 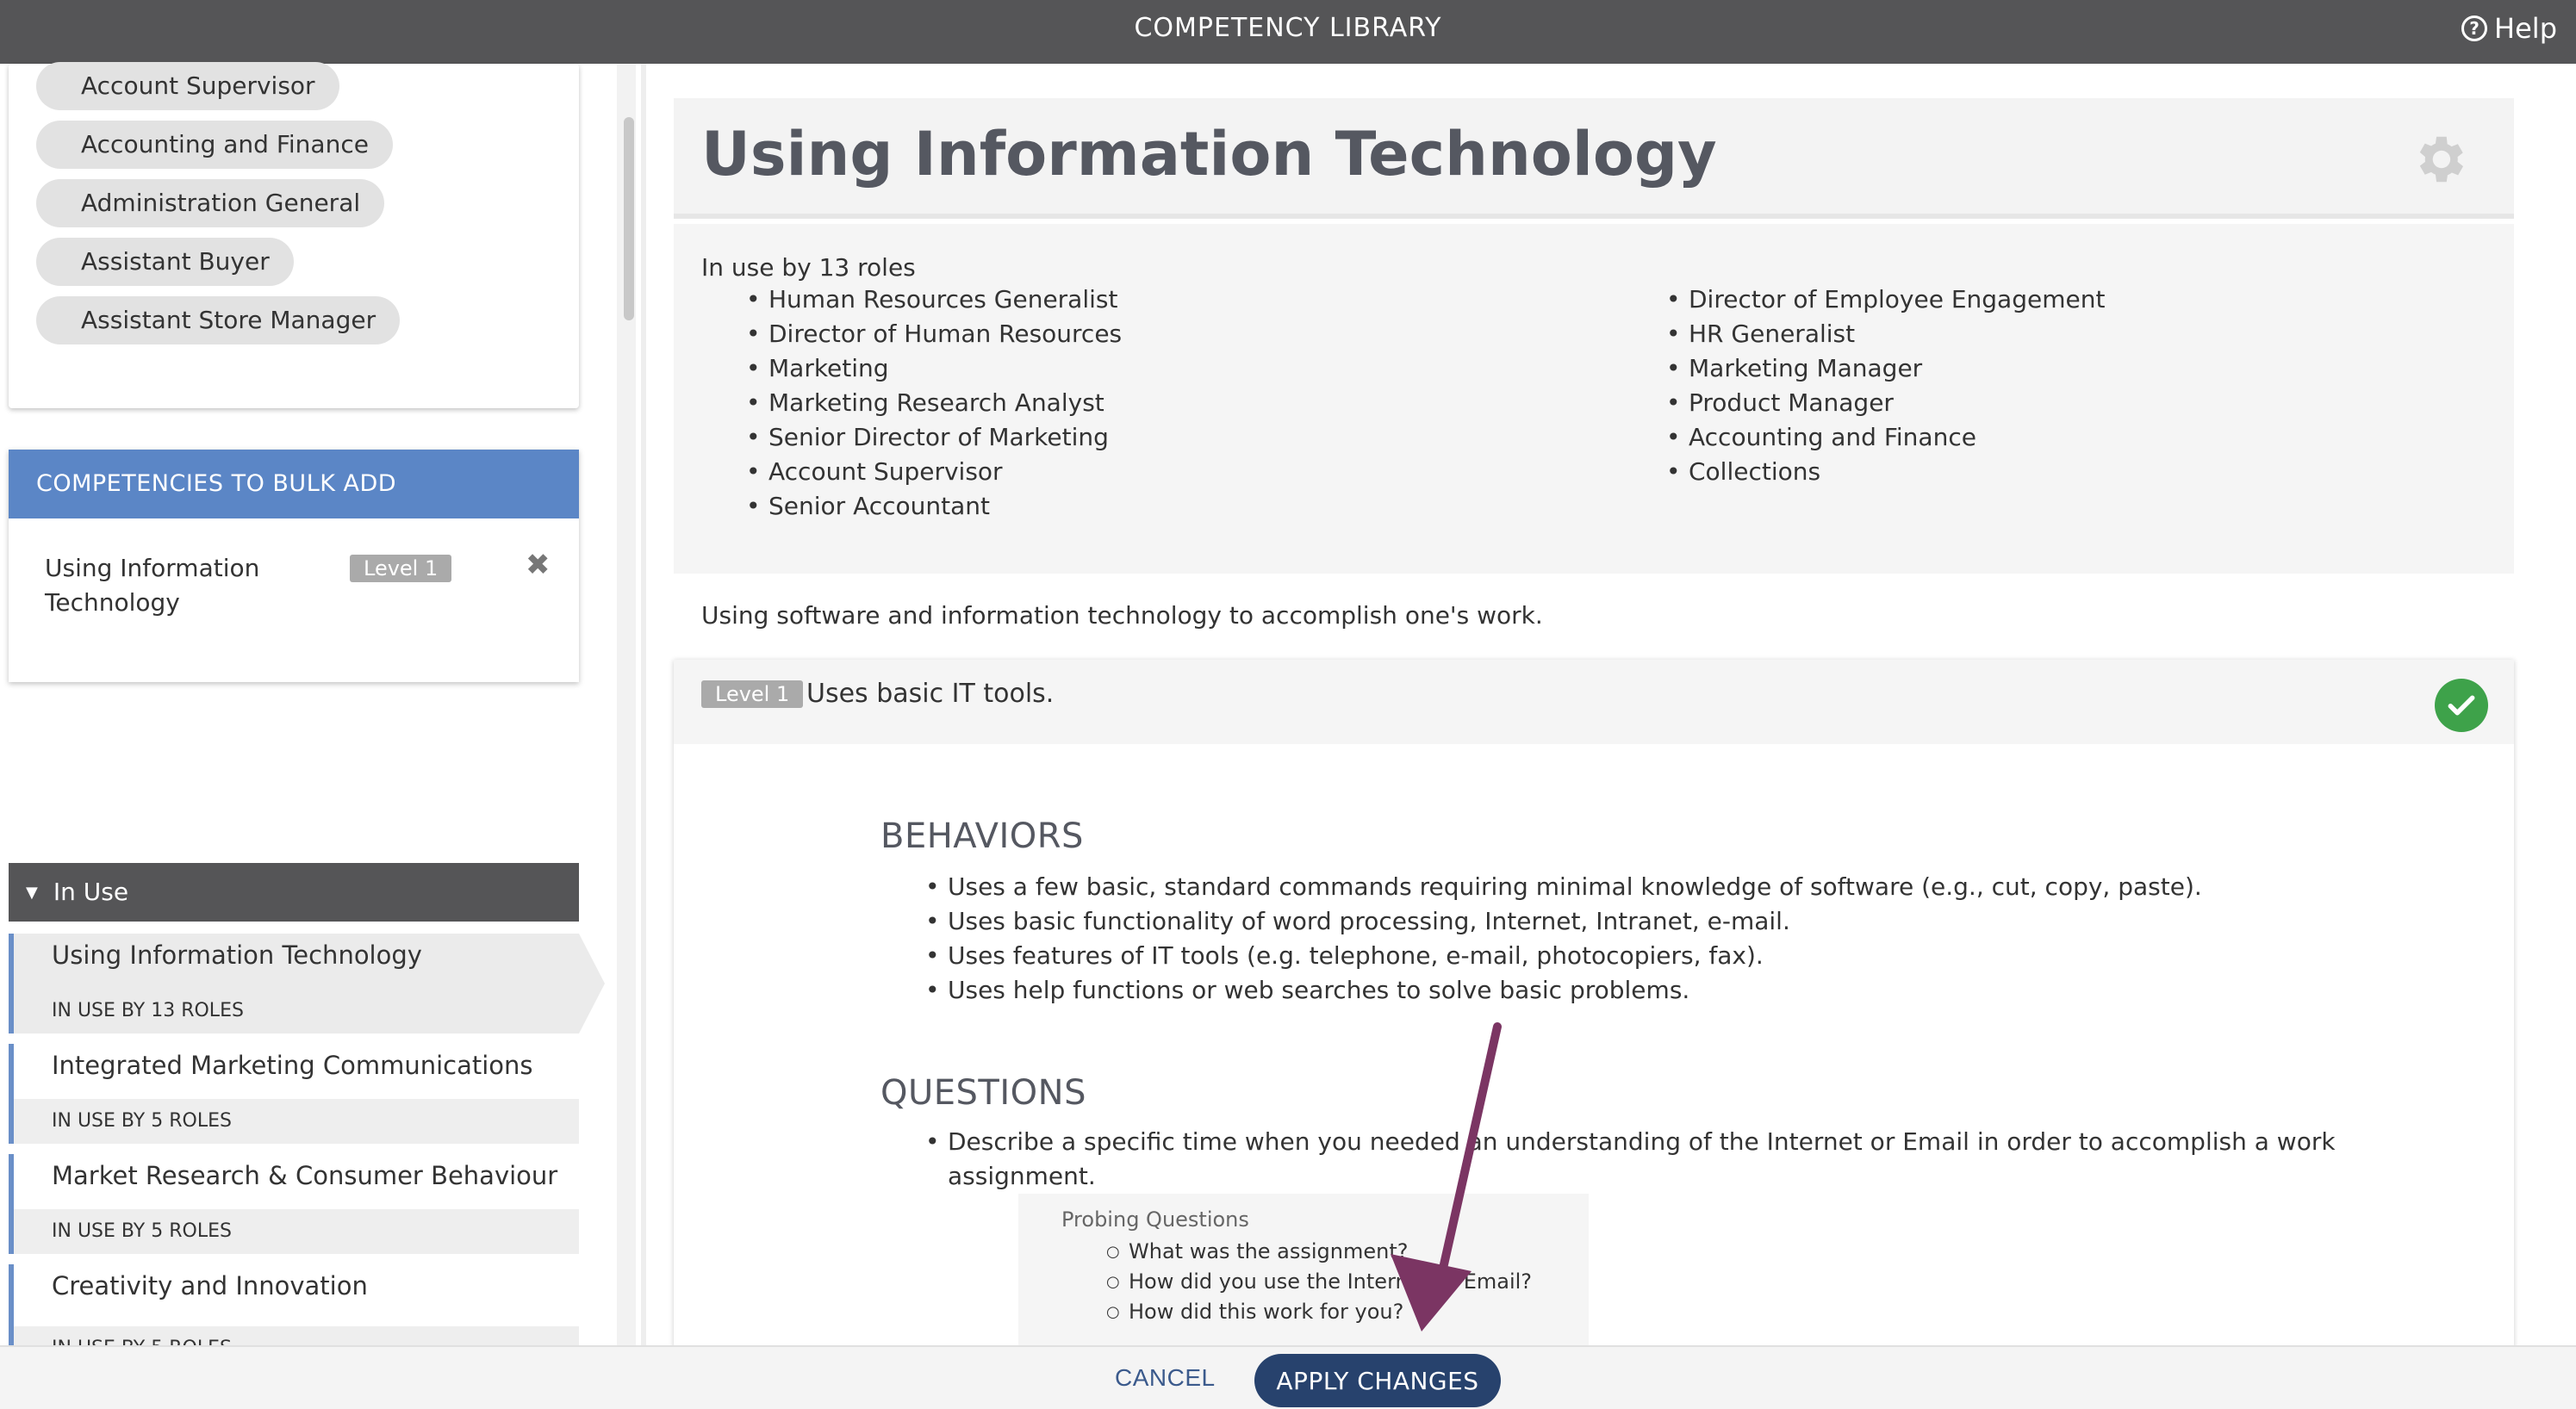 What do you see at coordinates (1165, 1378) in the screenshot?
I see `cancel-button: CANCEL` at bounding box center [1165, 1378].